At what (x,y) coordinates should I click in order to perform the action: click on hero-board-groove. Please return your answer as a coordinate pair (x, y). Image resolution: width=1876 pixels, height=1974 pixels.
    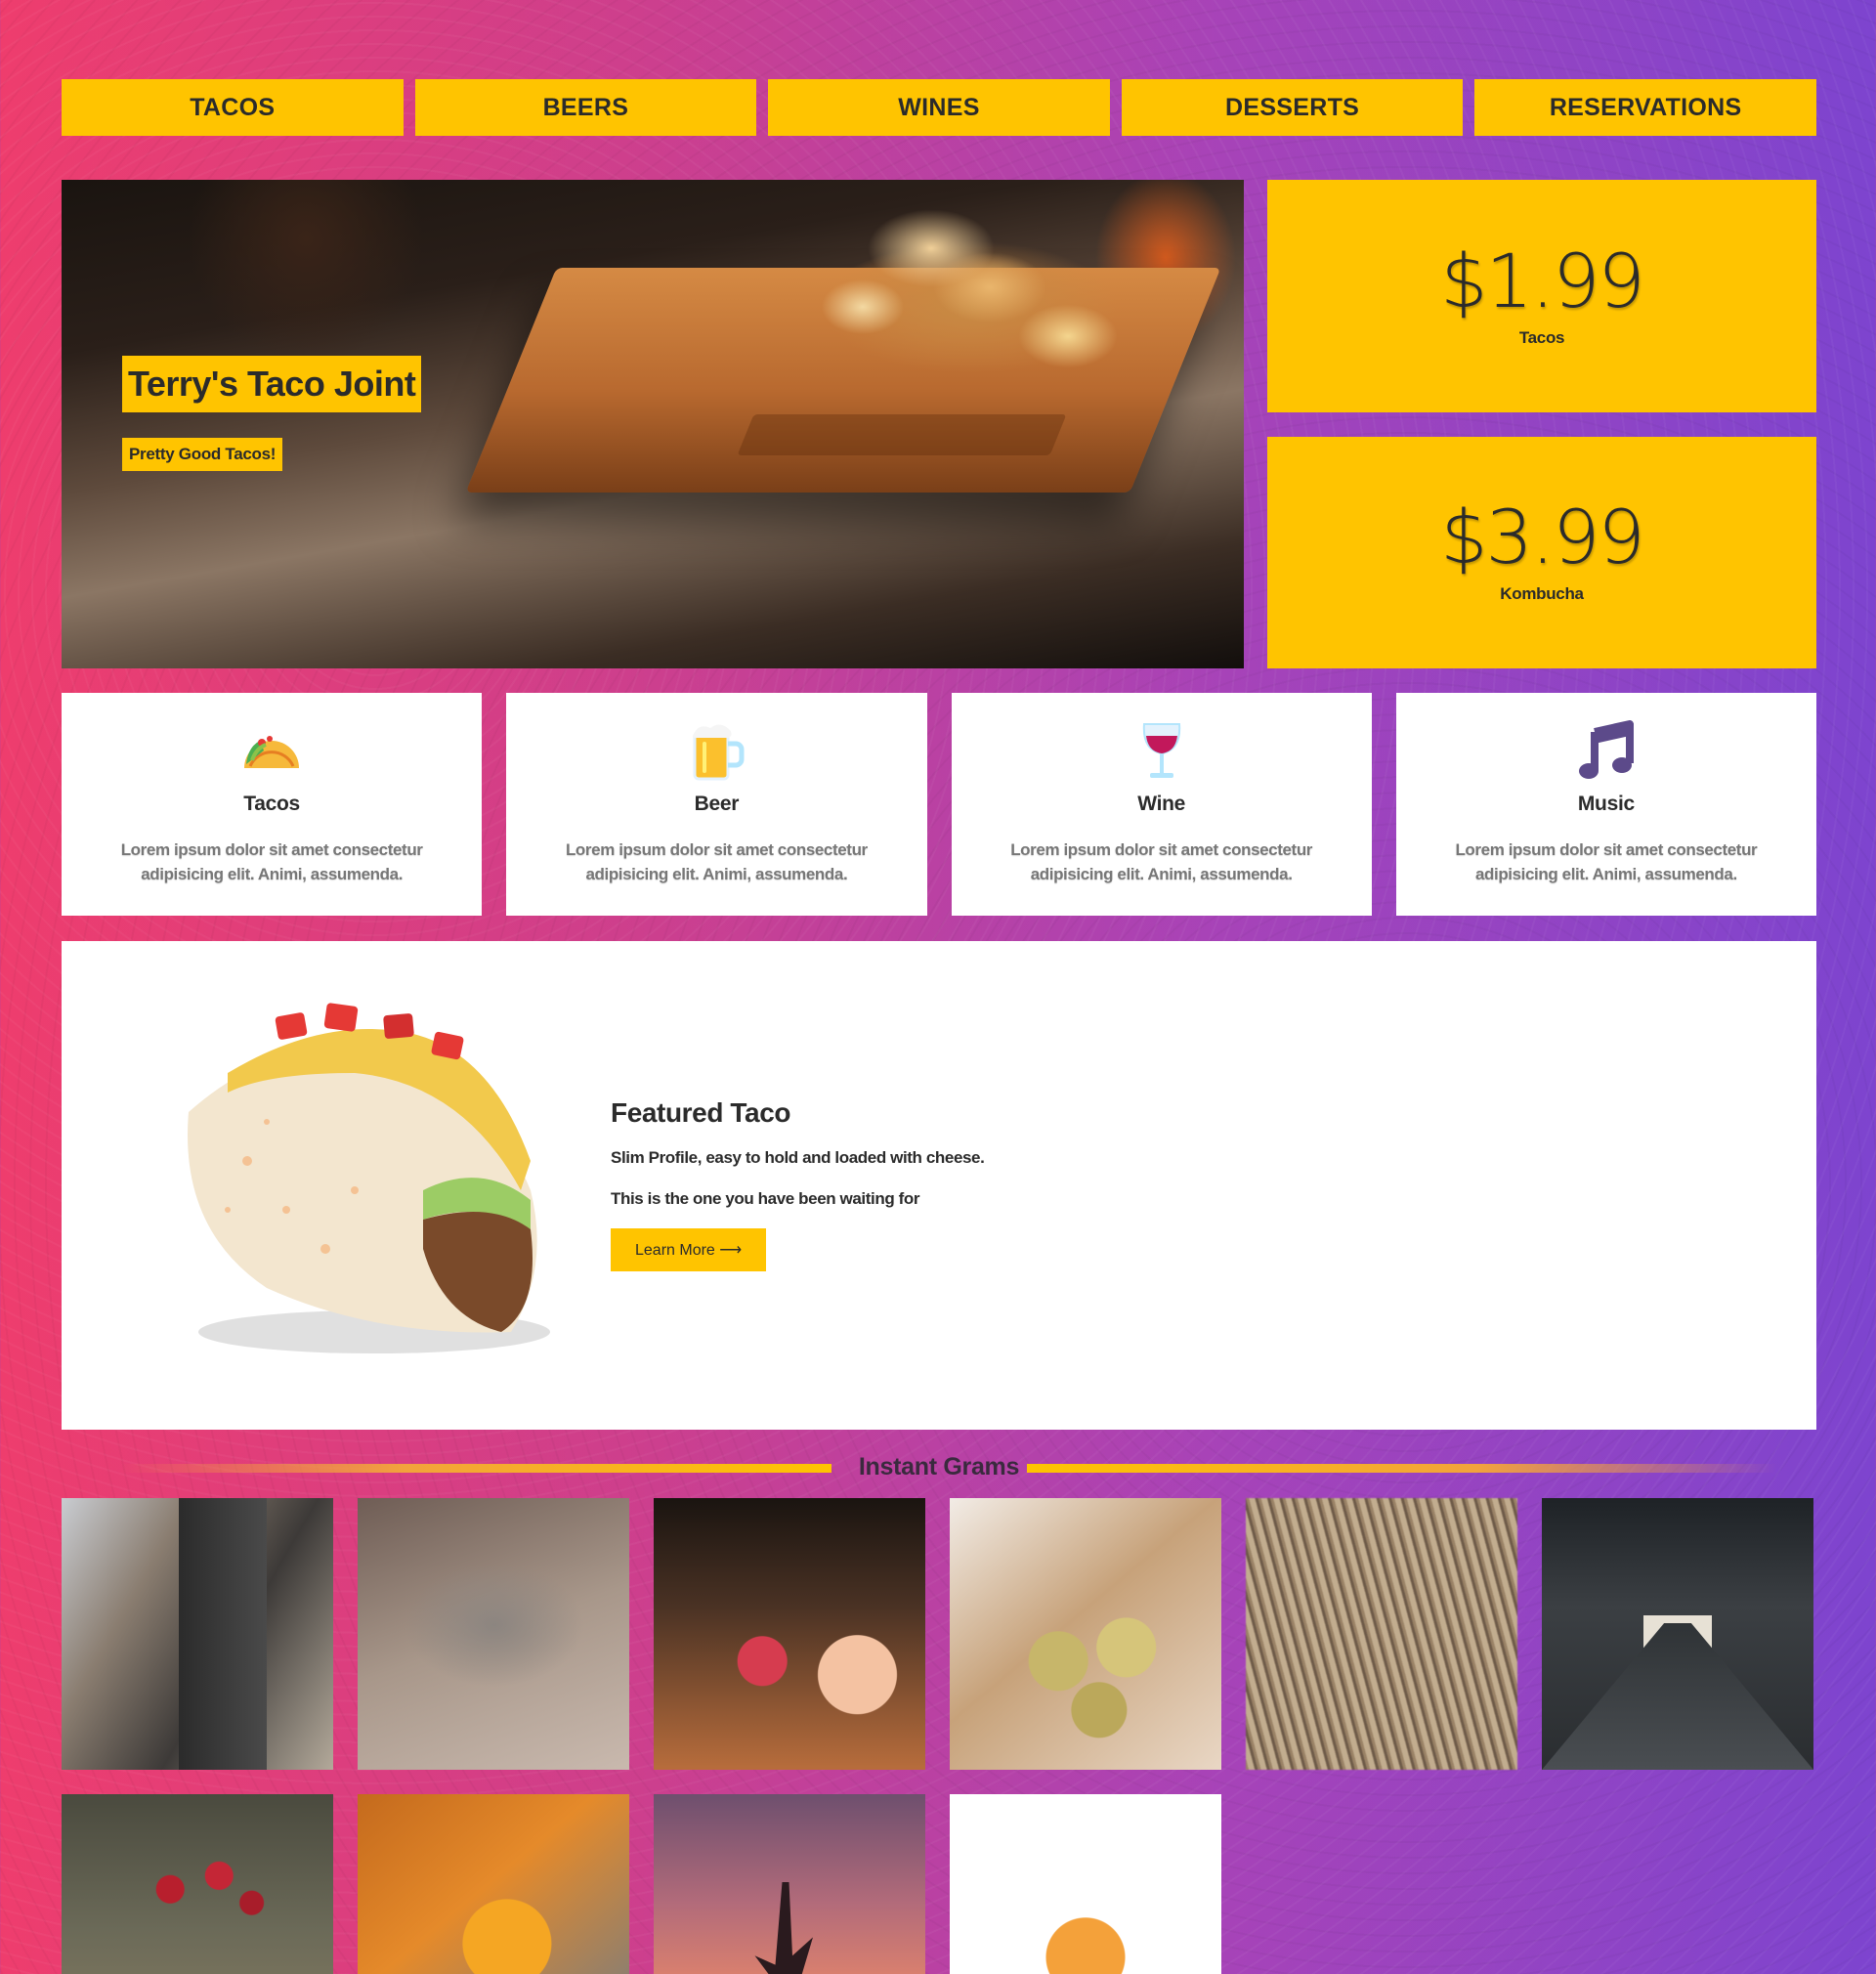
    Looking at the image, I should click on (902, 434).